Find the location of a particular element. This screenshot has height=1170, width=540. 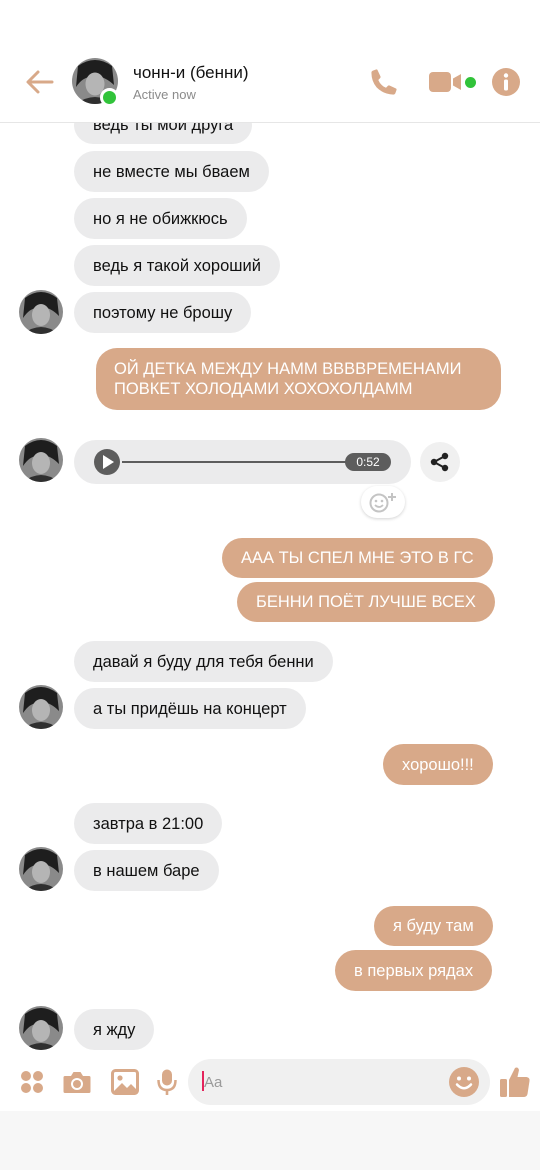

outgoing-message: БЕННИ ПОЁТ ЛУЧШЕ ВСЕХ is located at coordinates (366, 602).